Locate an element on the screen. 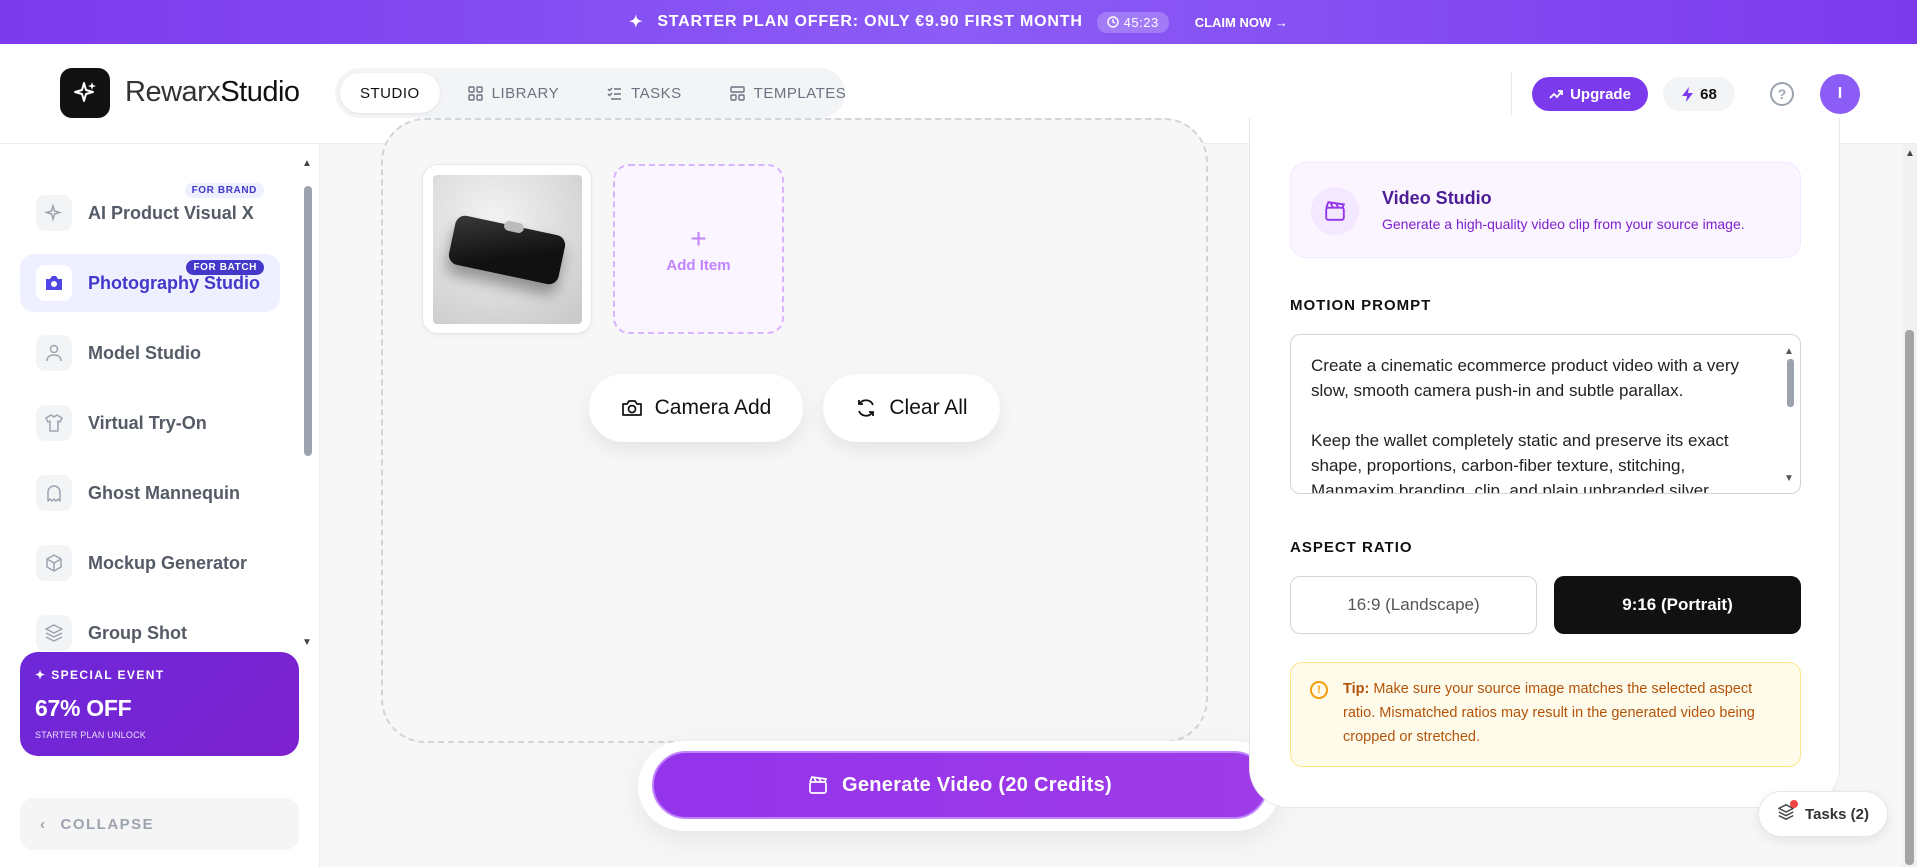  sidebar-scrollbar: ▲ ▼ is located at coordinates (308, 402).